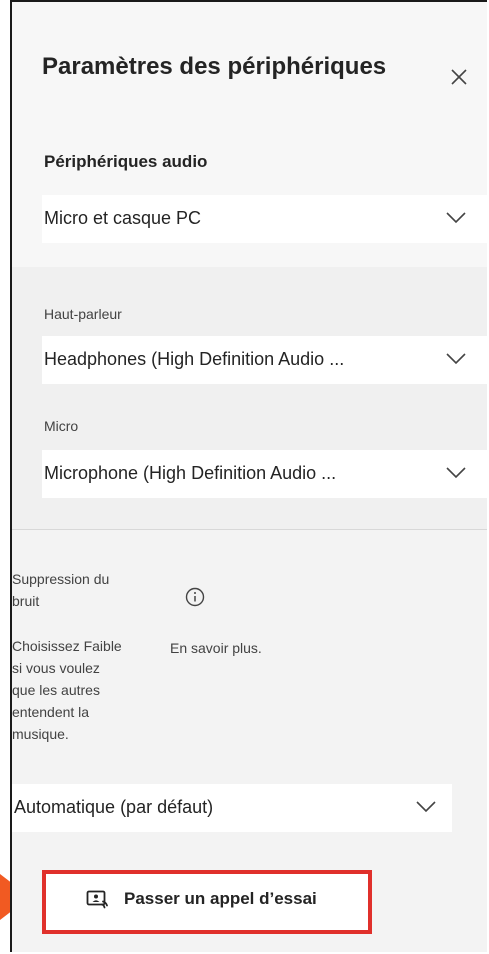  Describe the element at coordinates (51, 712) in the screenshot. I see `description-line: entendent la` at that location.